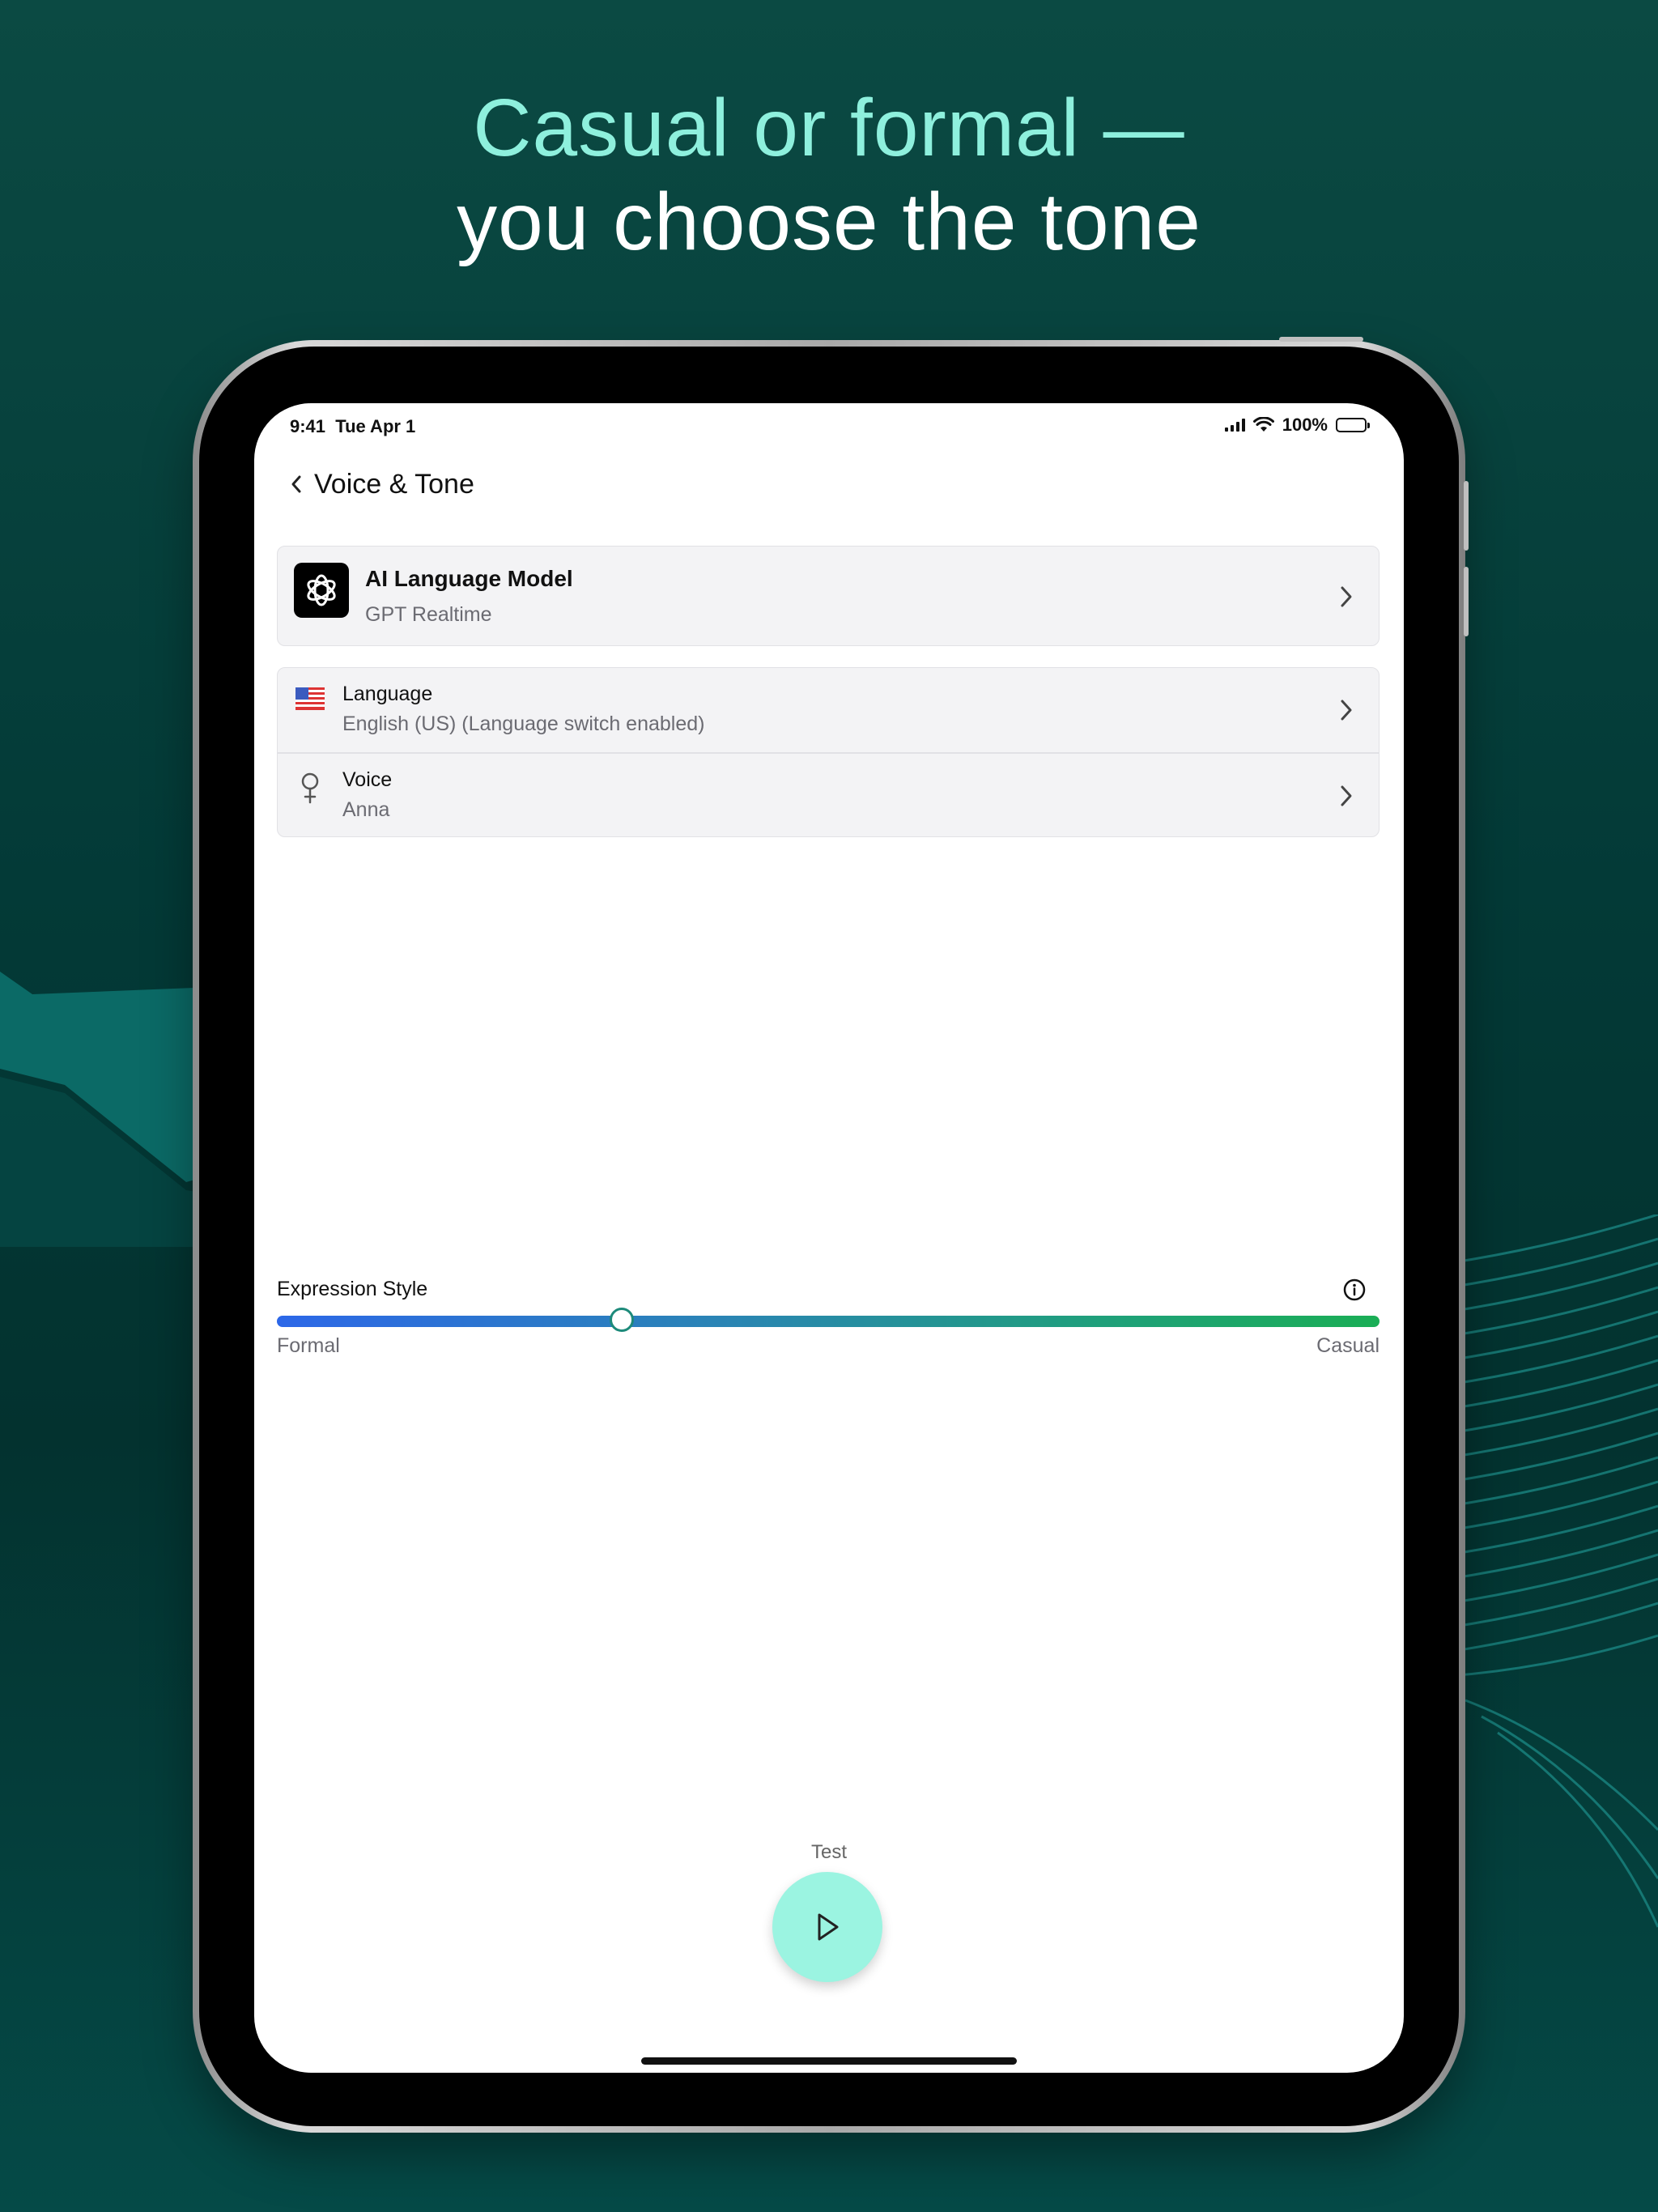 The height and width of the screenshot is (2212, 1658). I want to click on background-wave-right, so click(1553, 1571).